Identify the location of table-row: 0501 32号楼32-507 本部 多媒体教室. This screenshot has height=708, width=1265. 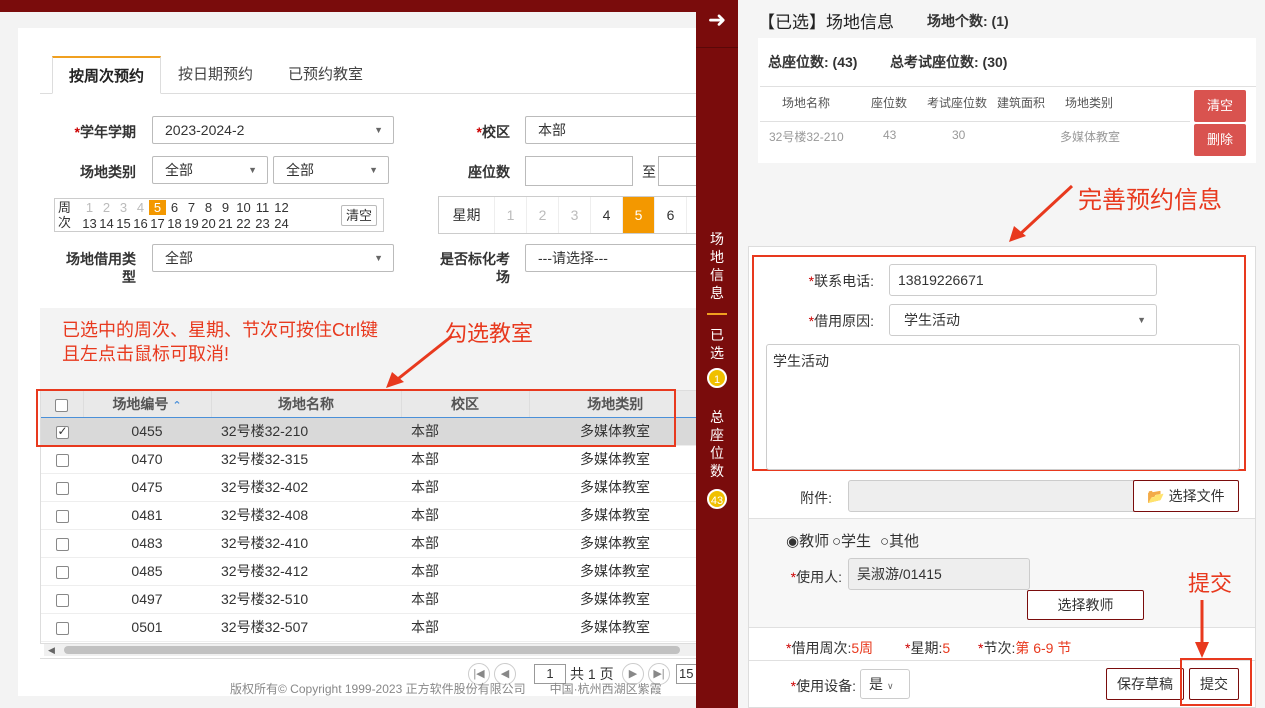
(371, 627).